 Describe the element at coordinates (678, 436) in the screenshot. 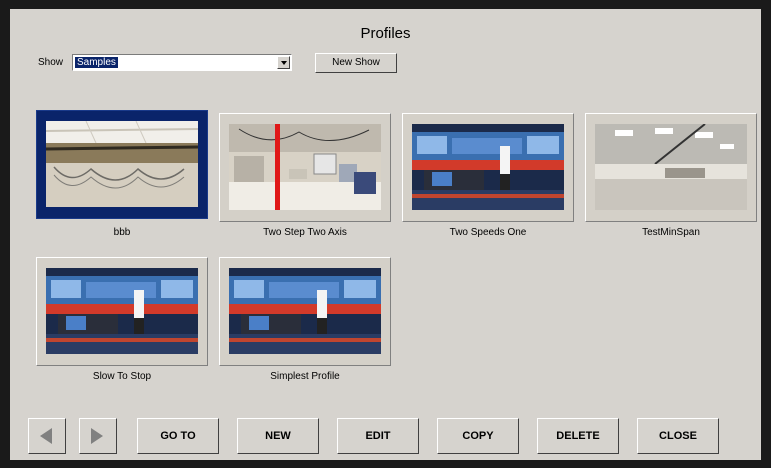

I see `close-button: CLOSE` at that location.